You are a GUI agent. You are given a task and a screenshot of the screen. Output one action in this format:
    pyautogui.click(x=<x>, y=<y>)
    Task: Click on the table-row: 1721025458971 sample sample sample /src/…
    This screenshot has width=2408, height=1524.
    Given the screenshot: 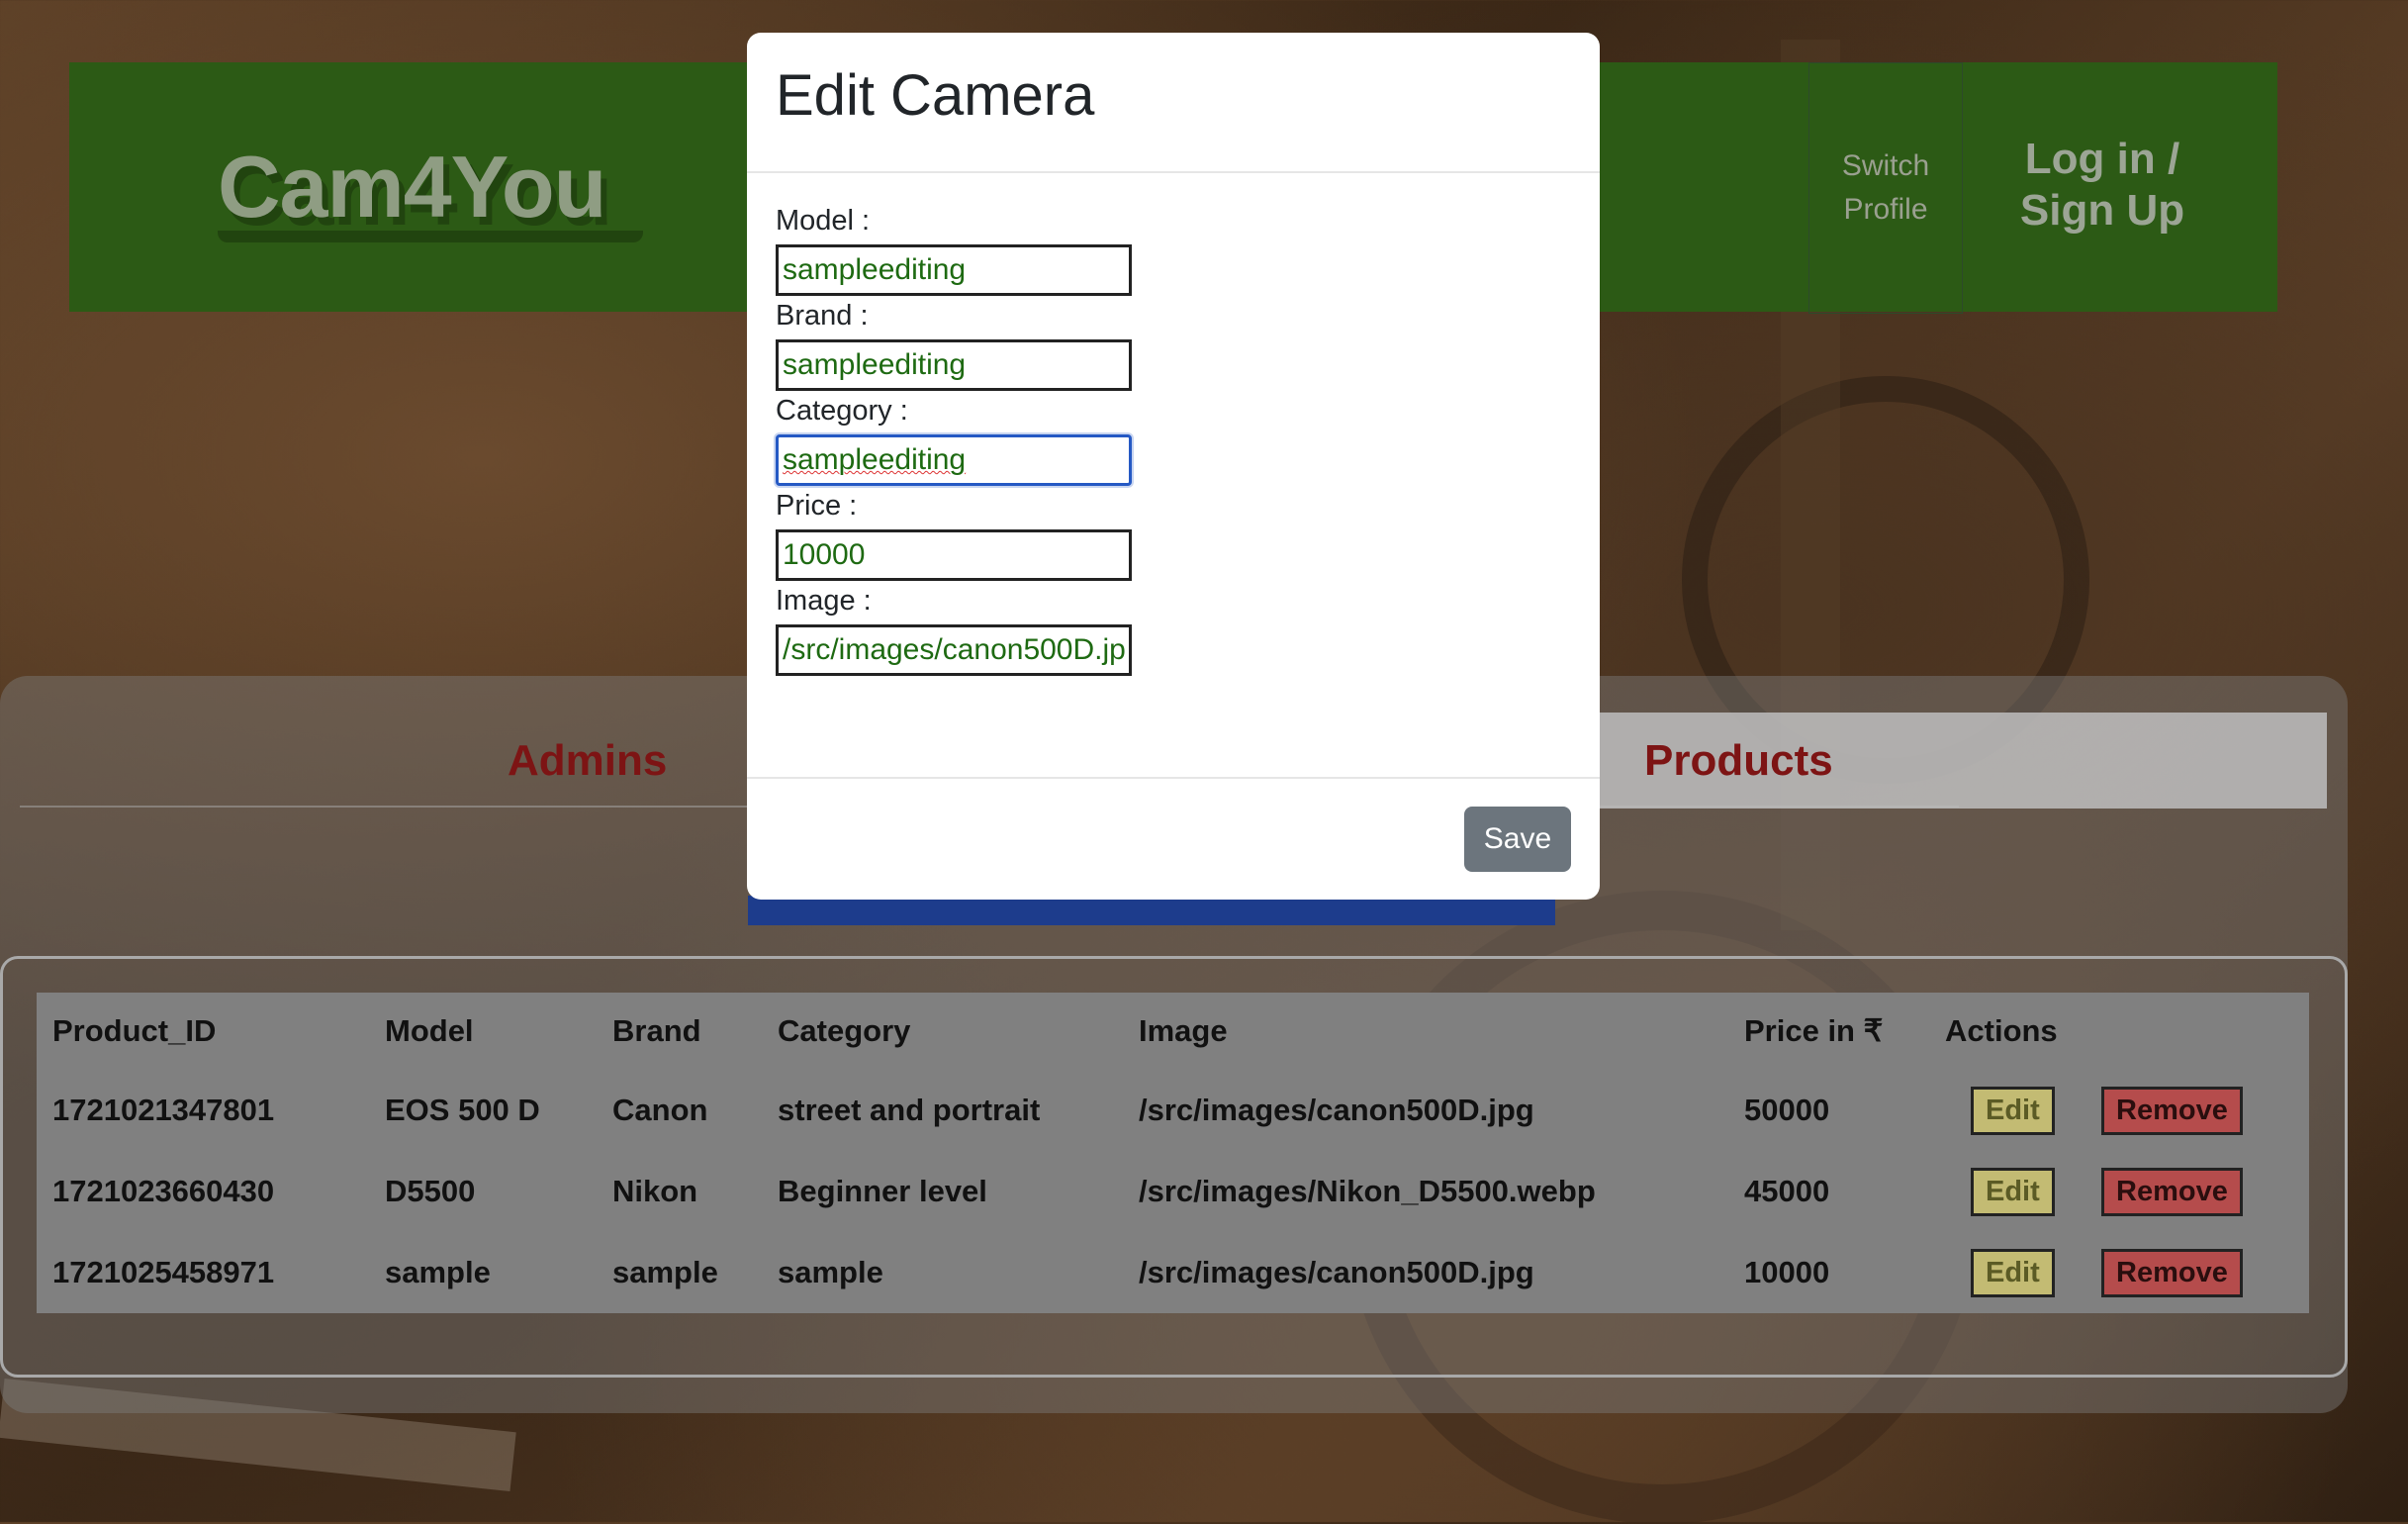 What is the action you would take?
    pyautogui.click(x=1173, y=1273)
    